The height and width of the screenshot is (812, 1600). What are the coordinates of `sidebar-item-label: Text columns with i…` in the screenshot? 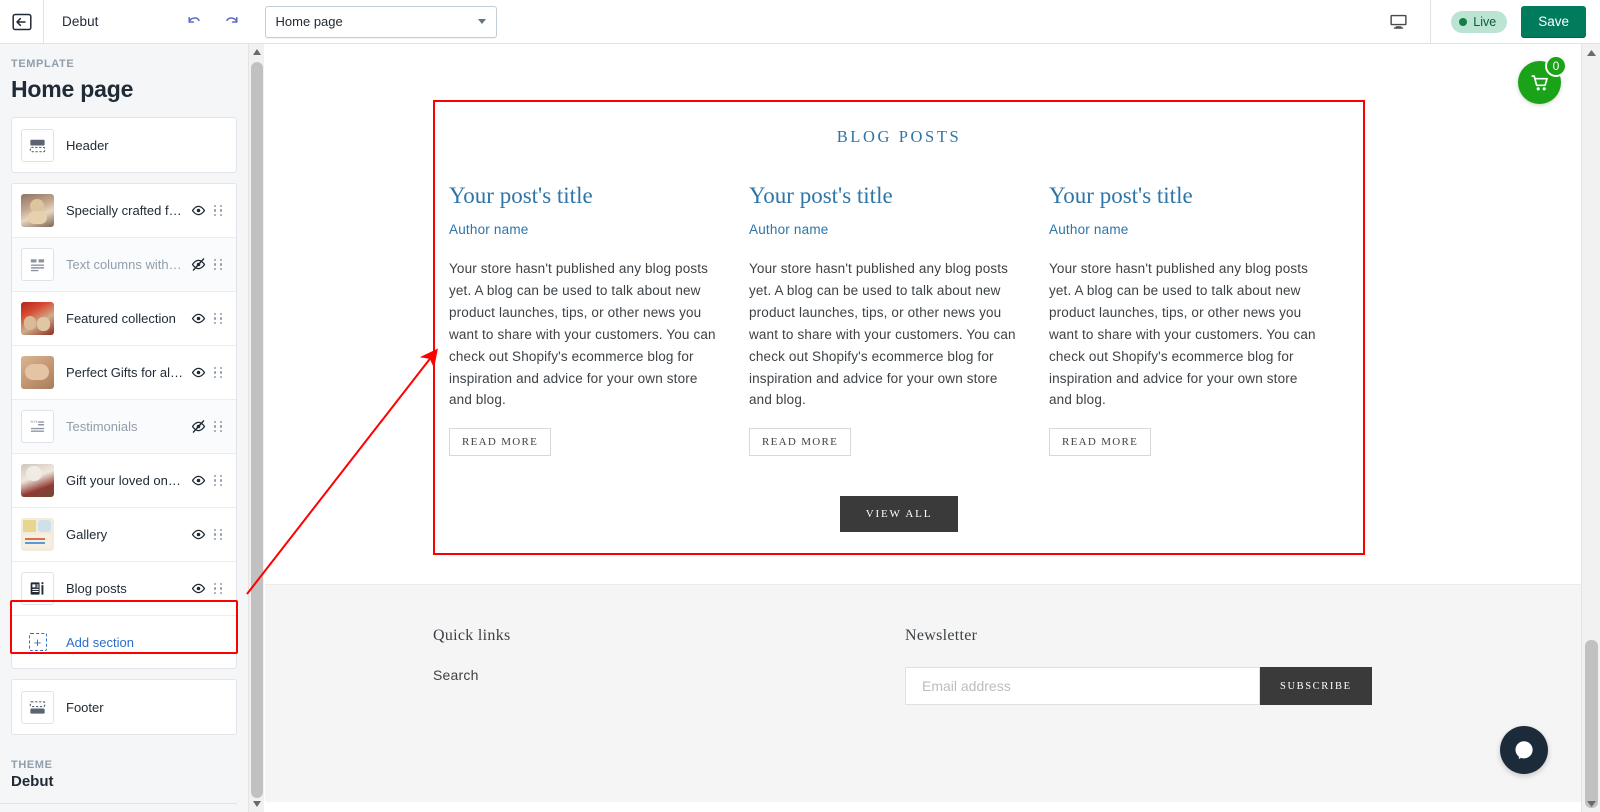 It's located at (127, 264).